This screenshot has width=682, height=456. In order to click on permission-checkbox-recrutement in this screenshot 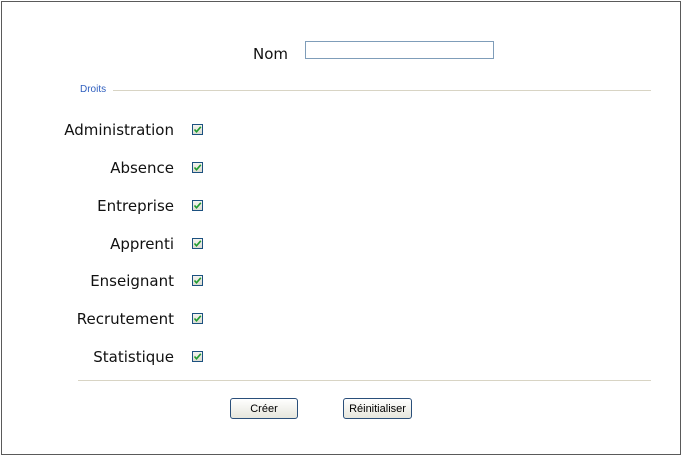, I will do `click(197, 318)`.